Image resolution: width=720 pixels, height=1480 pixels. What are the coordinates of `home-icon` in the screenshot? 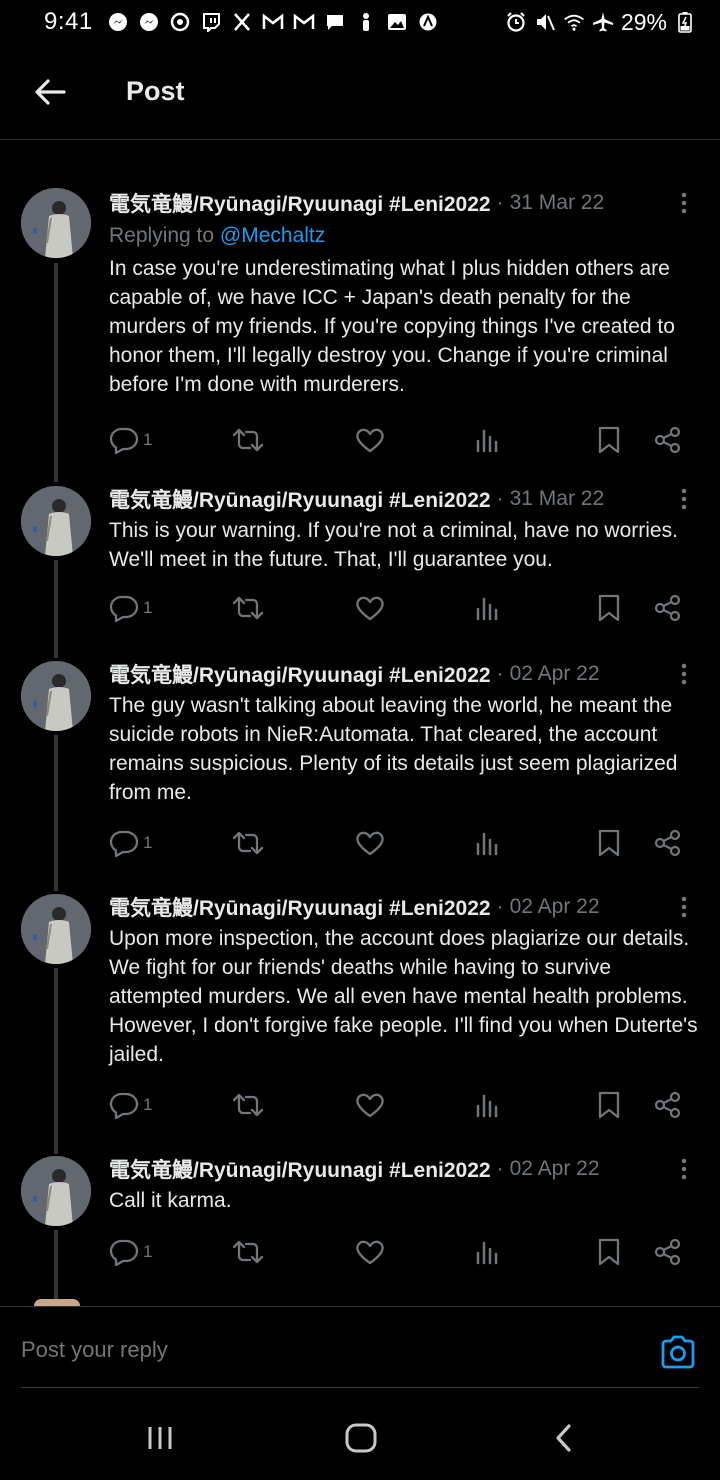 It's located at (361, 1438).